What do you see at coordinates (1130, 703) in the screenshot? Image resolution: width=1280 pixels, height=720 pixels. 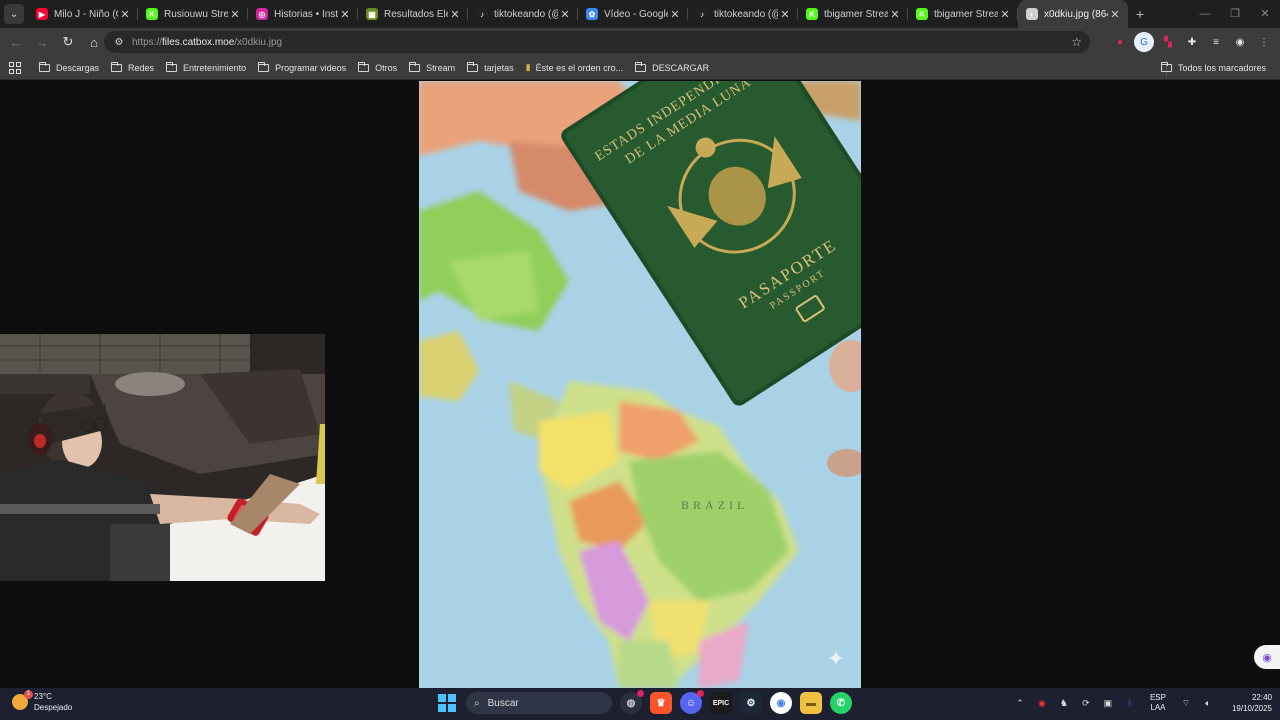 I see `tray-bluetooth-icon: ᛒ` at bounding box center [1130, 703].